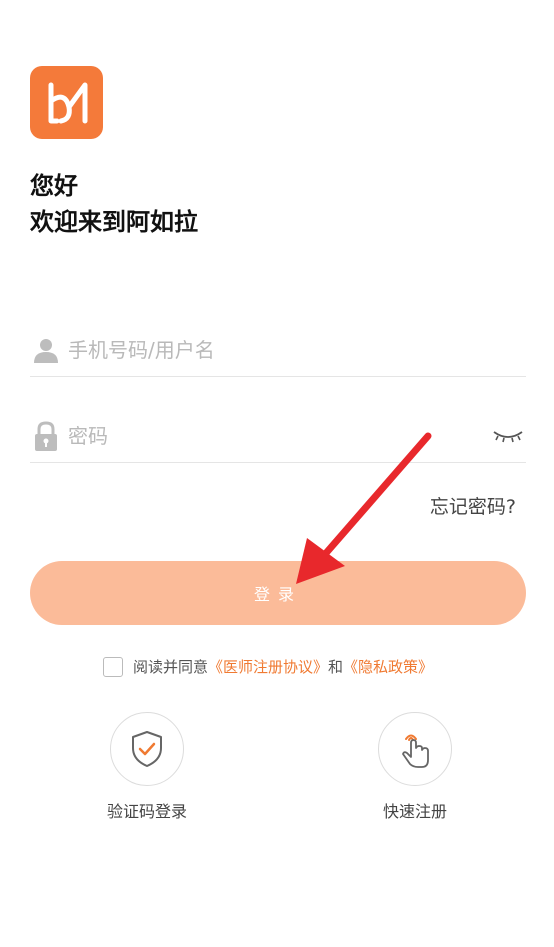  Describe the element at coordinates (46, 436) in the screenshot. I see `lock-icon` at that location.